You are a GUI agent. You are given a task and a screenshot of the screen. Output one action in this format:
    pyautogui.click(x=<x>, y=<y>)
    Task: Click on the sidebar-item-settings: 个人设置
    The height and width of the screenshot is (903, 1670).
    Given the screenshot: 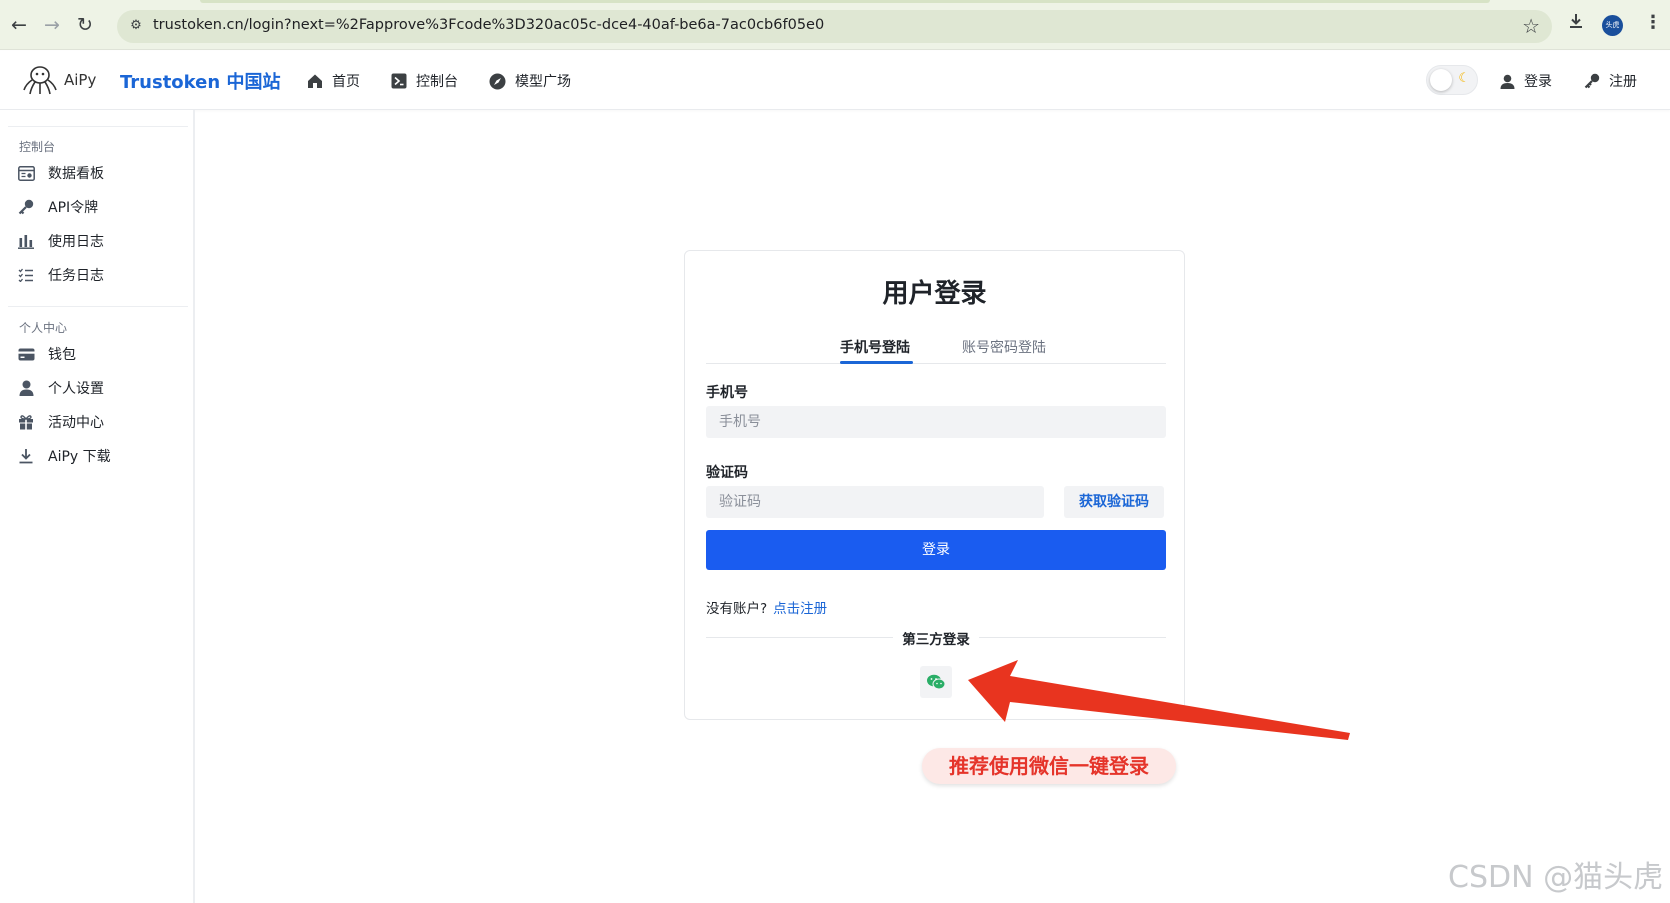 What is the action you would take?
    pyautogui.click(x=60, y=388)
    